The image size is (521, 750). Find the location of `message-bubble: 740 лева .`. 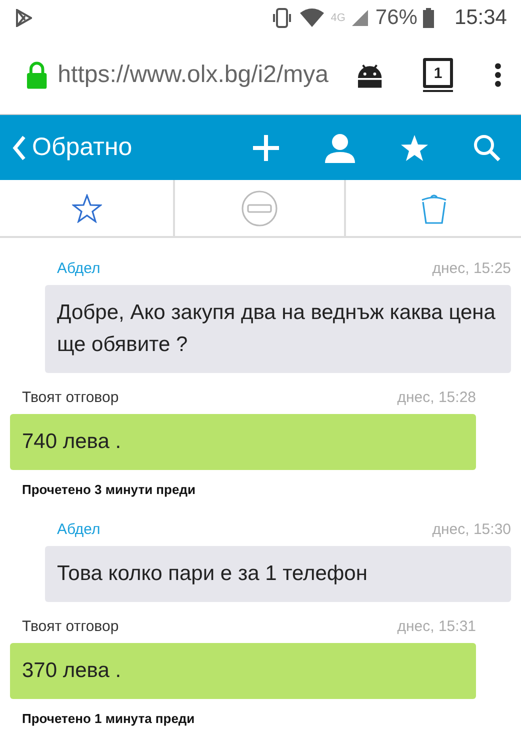

message-bubble: 740 лева . is located at coordinates (243, 442).